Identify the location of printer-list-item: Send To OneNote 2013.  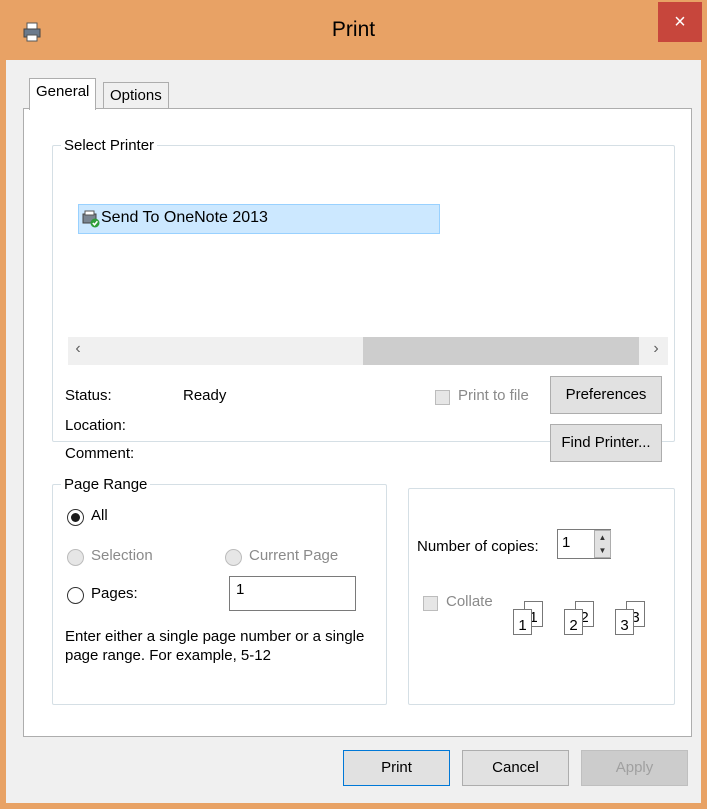
(259, 219).